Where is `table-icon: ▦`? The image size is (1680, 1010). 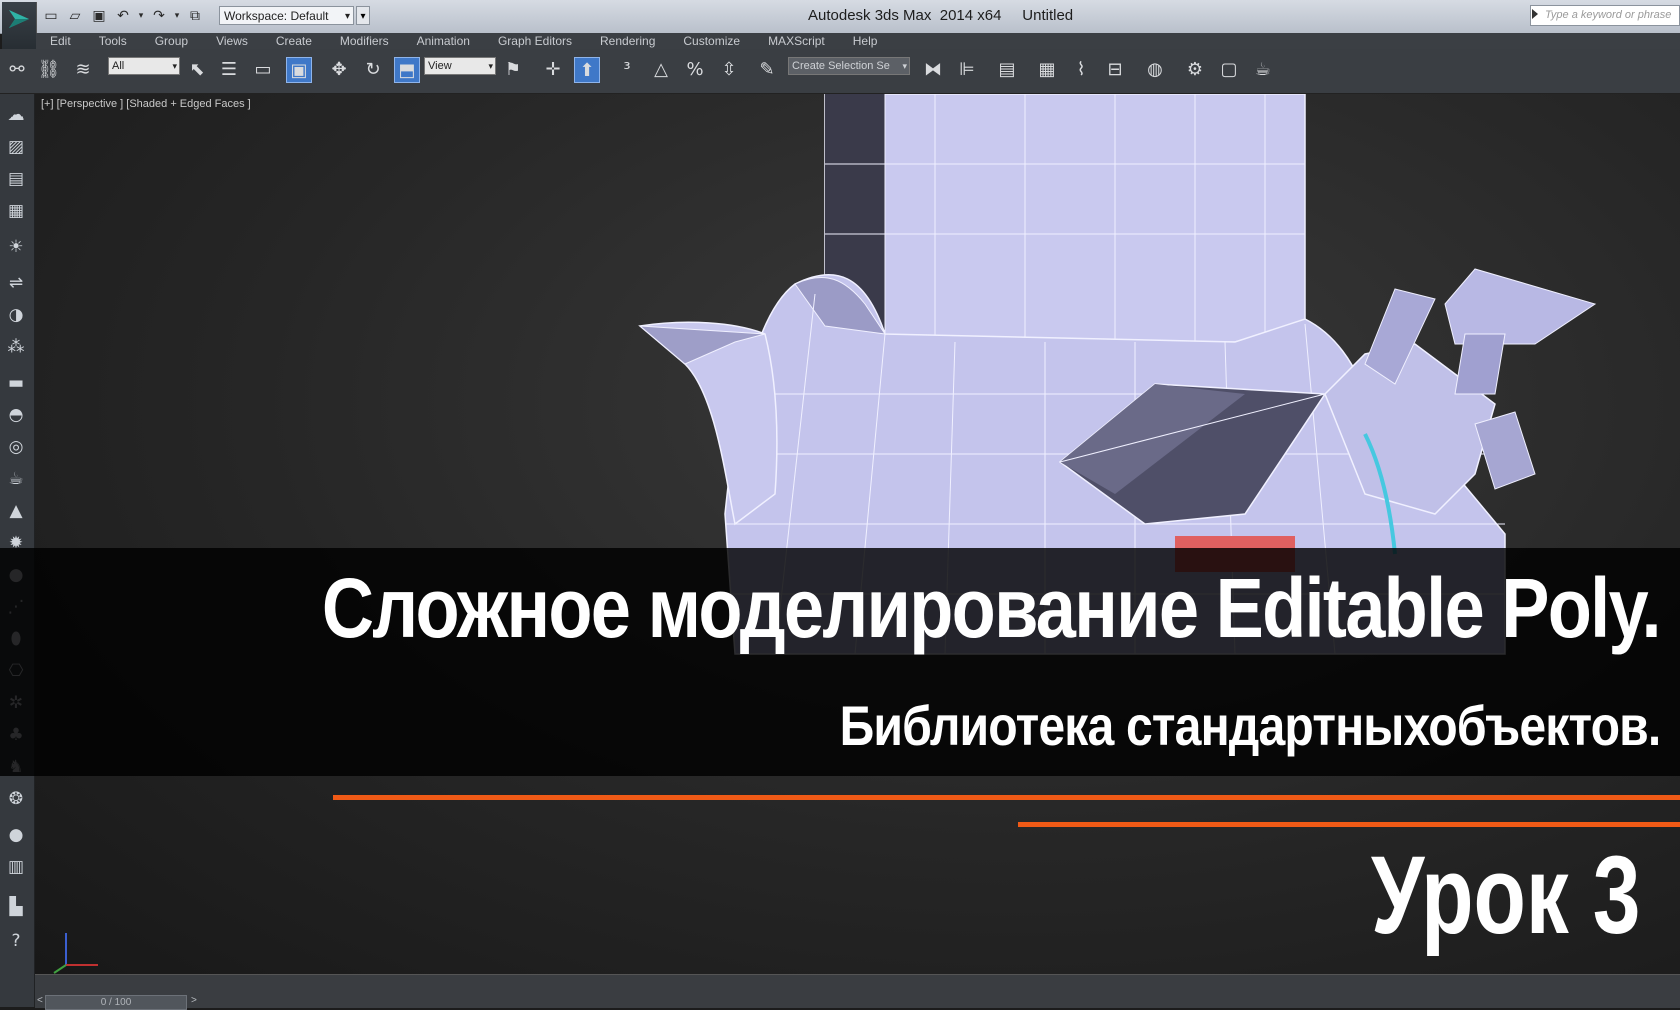 table-icon: ▦ is located at coordinates (16, 211).